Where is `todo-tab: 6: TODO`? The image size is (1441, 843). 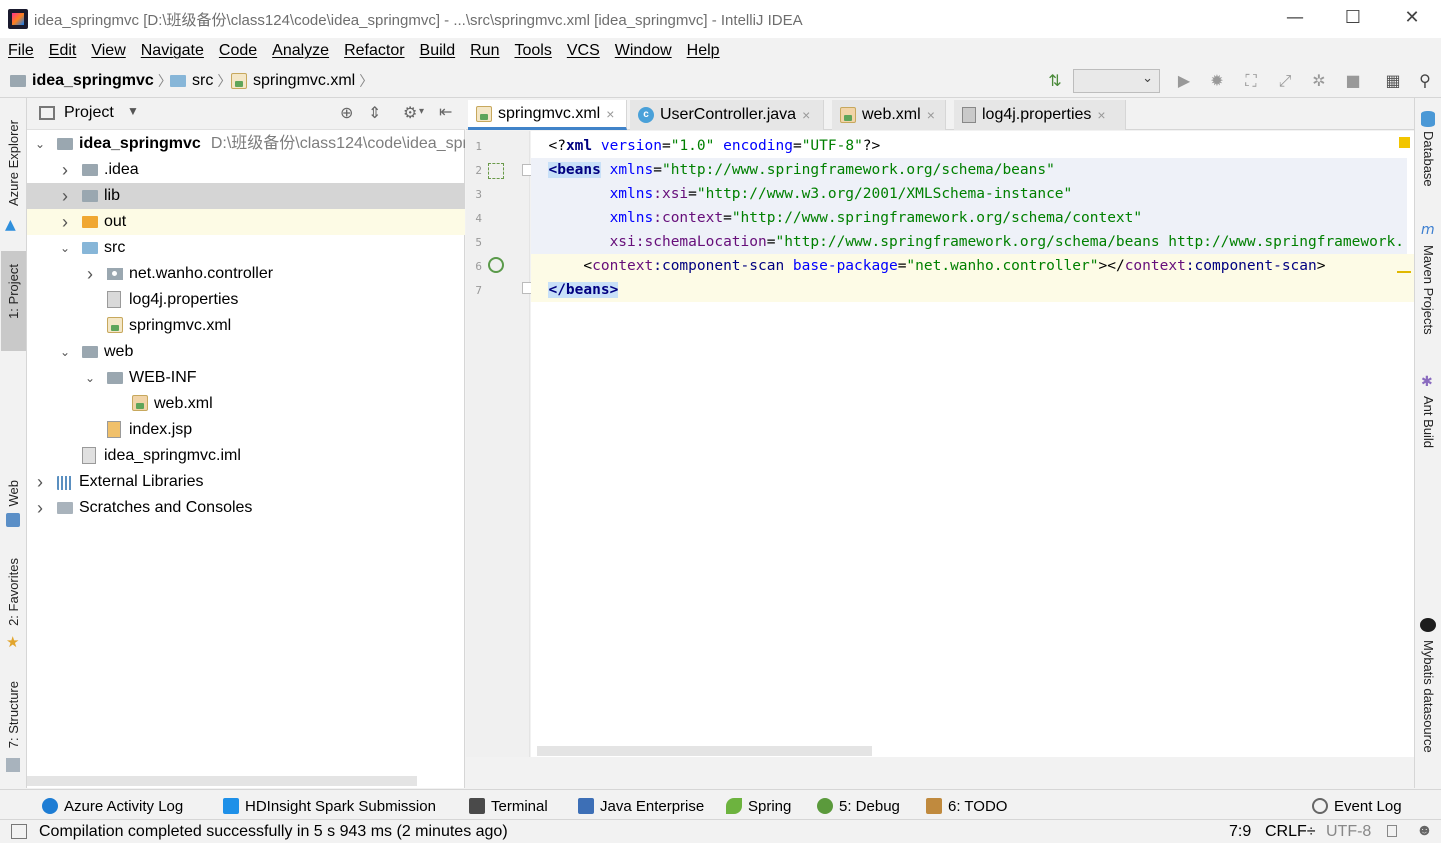
todo-tab: 6: TODO is located at coordinates (966, 806).